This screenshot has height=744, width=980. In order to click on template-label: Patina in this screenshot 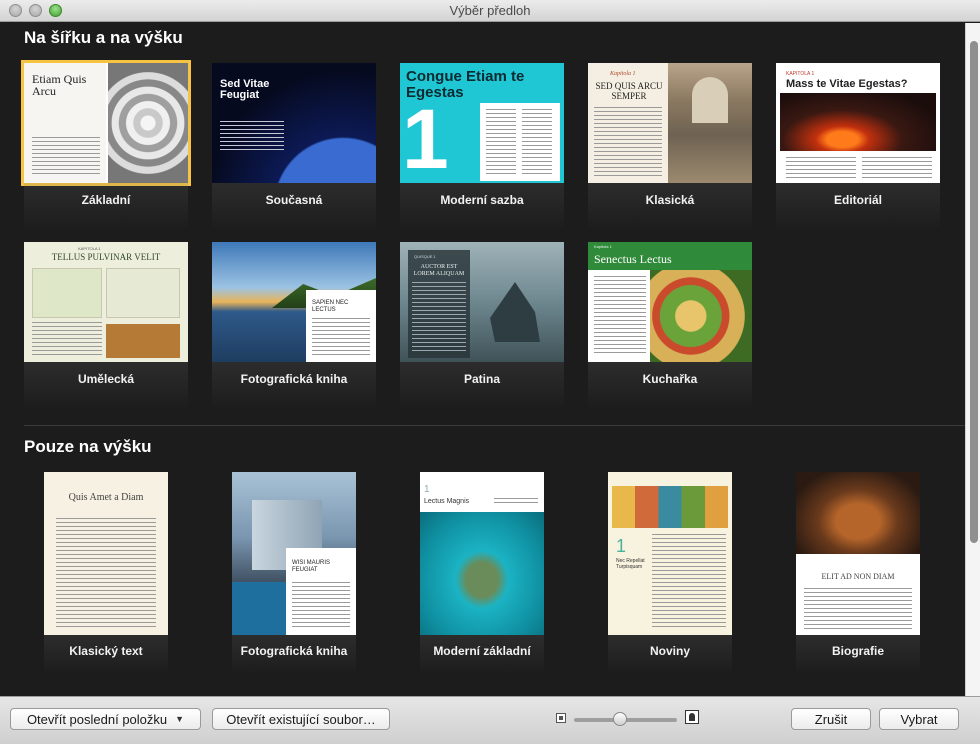, I will do `click(481, 379)`.